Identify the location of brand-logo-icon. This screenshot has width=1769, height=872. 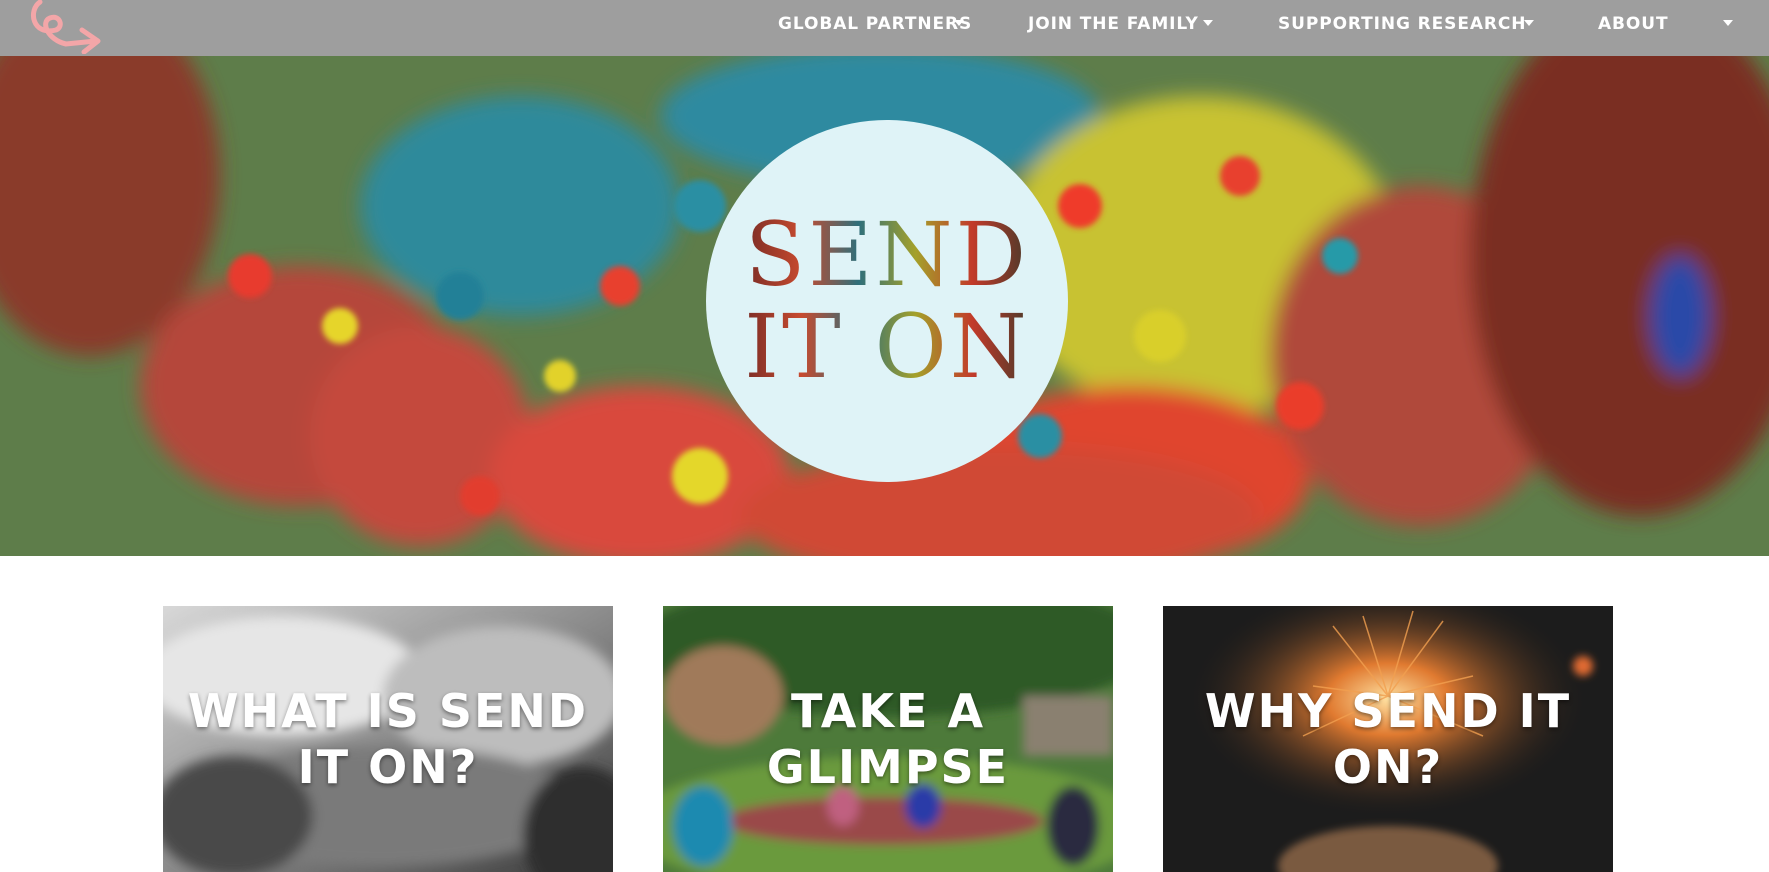
(64, 27).